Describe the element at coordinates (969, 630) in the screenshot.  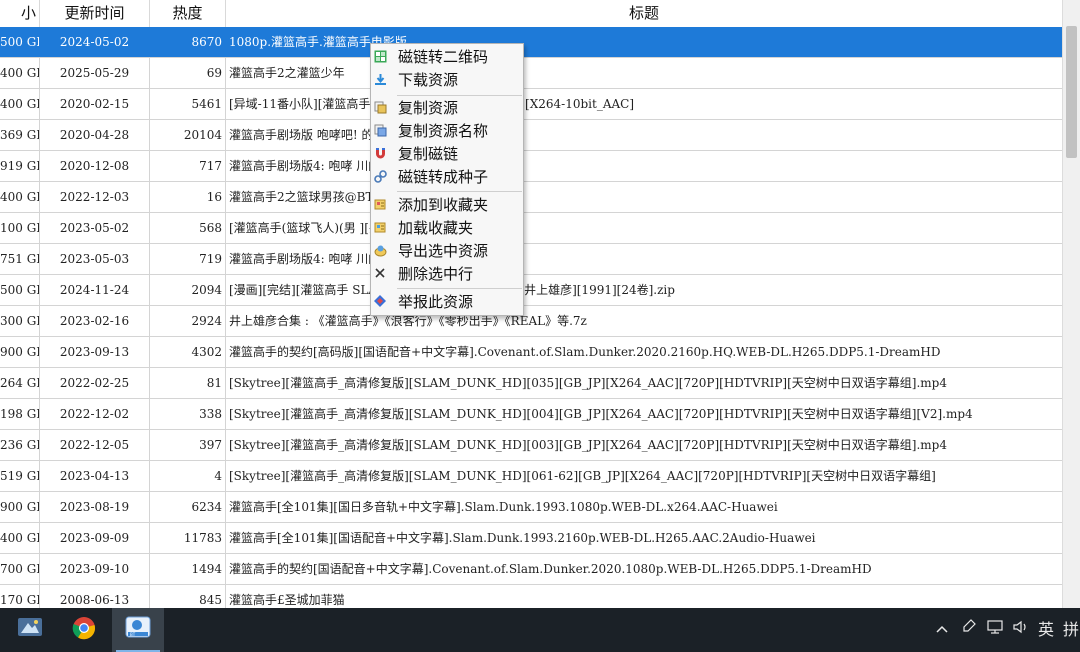
I see `pen-icon` at that location.